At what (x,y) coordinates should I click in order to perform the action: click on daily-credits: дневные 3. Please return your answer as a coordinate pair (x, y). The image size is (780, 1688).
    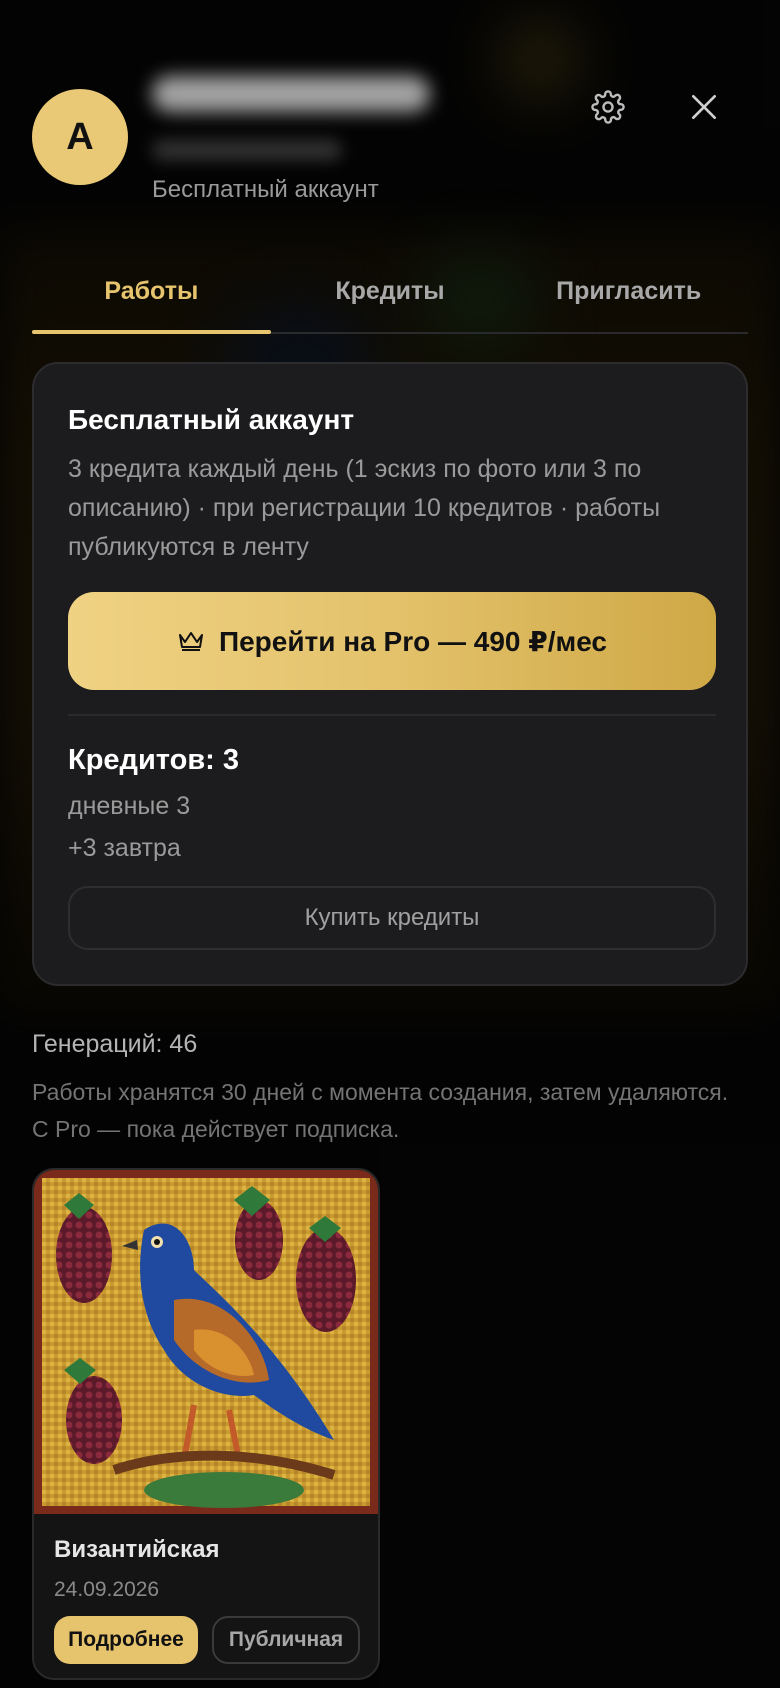
    Looking at the image, I should click on (129, 806).